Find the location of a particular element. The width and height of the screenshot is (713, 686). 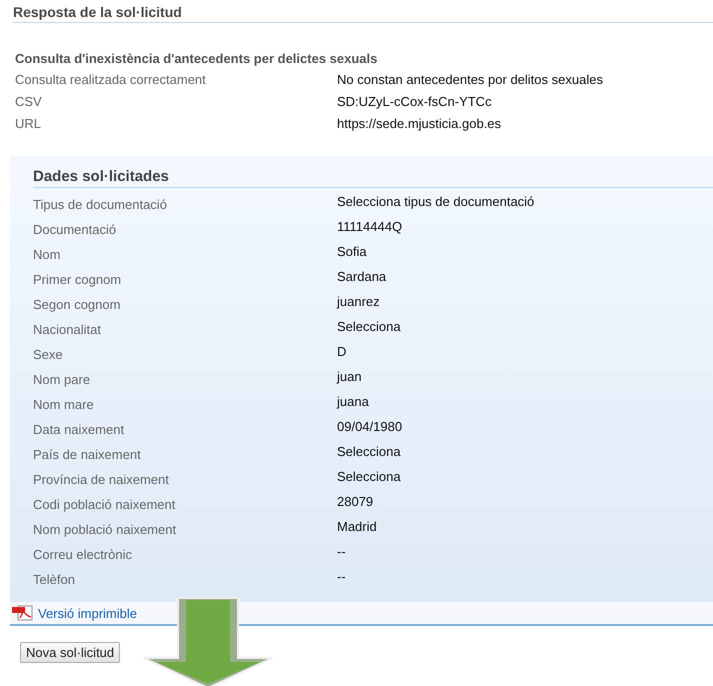

field-value: juanrez is located at coordinates (359, 302).